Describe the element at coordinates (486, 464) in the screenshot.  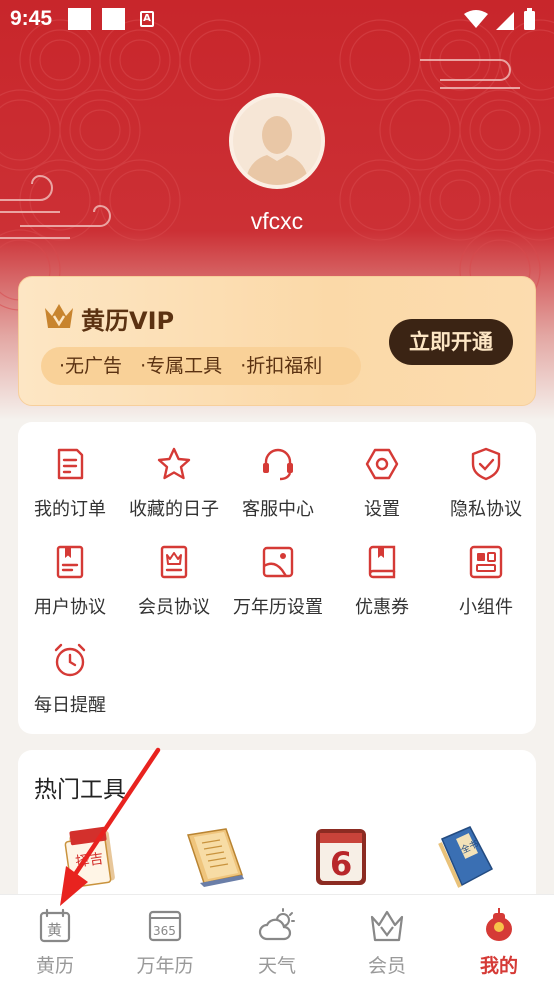
I see `shield-icon` at that location.